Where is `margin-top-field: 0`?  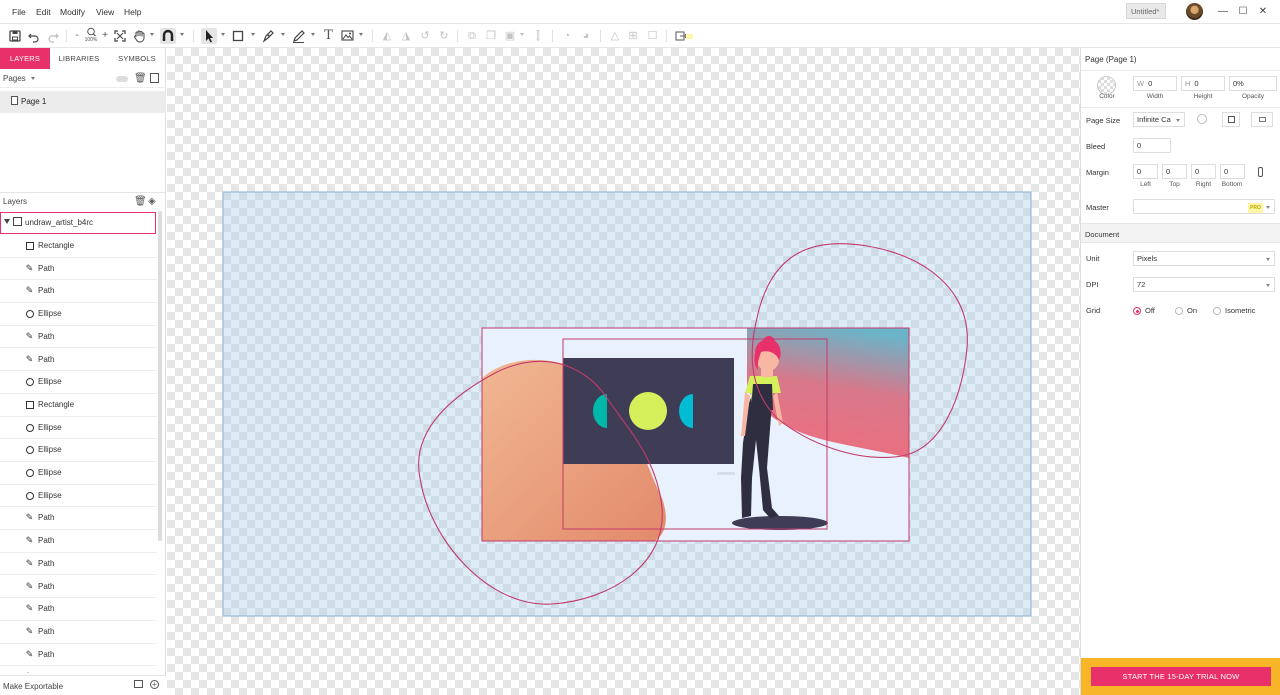 margin-top-field: 0 is located at coordinates (1174, 171).